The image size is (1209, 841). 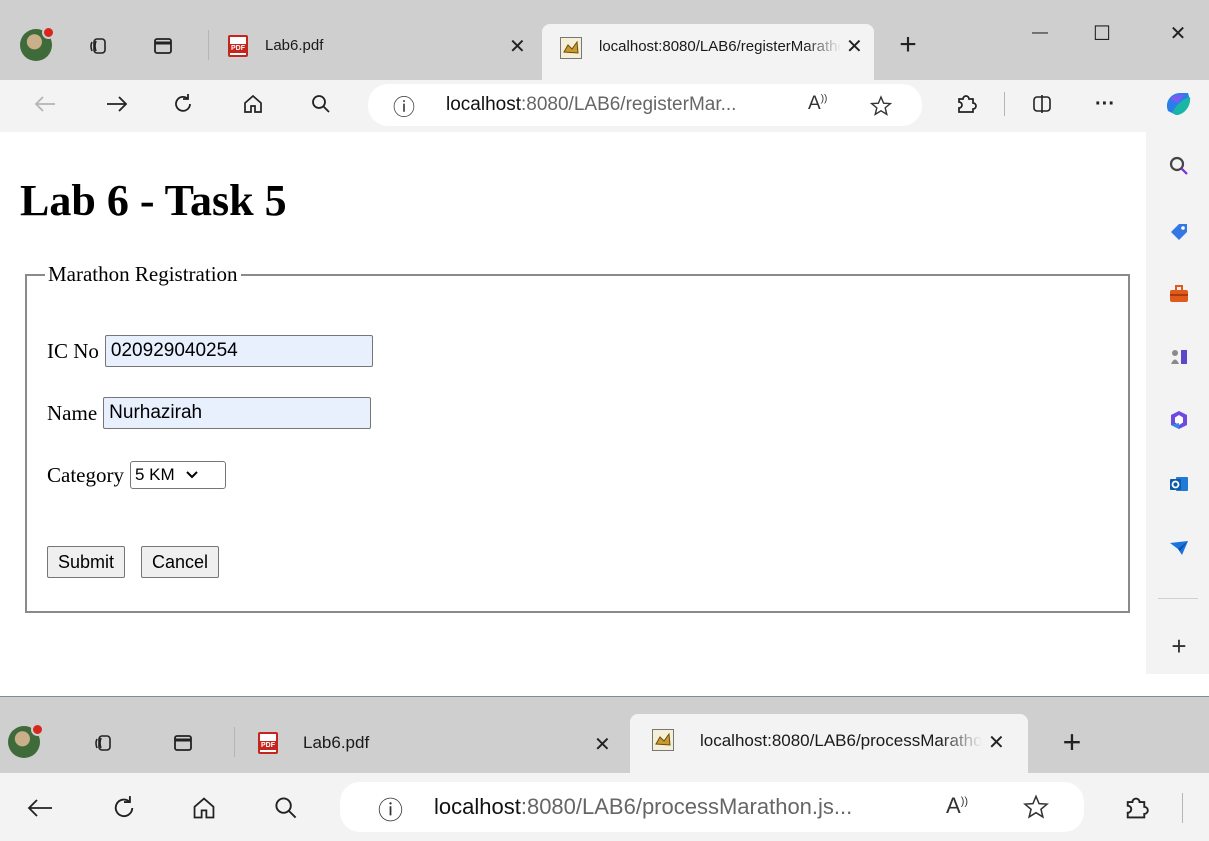 I want to click on maximize-button: ☐, so click(x=1102, y=33).